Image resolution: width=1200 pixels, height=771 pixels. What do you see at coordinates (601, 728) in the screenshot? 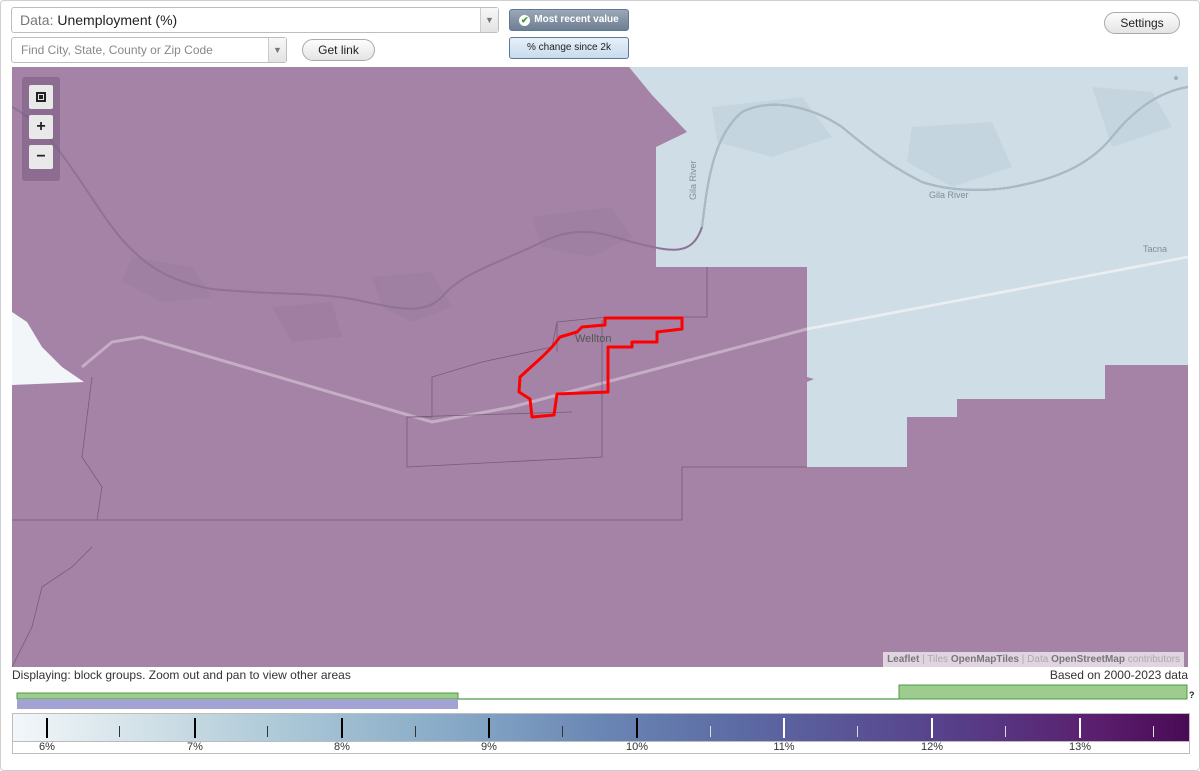
I see `color-gradient-bar` at bounding box center [601, 728].